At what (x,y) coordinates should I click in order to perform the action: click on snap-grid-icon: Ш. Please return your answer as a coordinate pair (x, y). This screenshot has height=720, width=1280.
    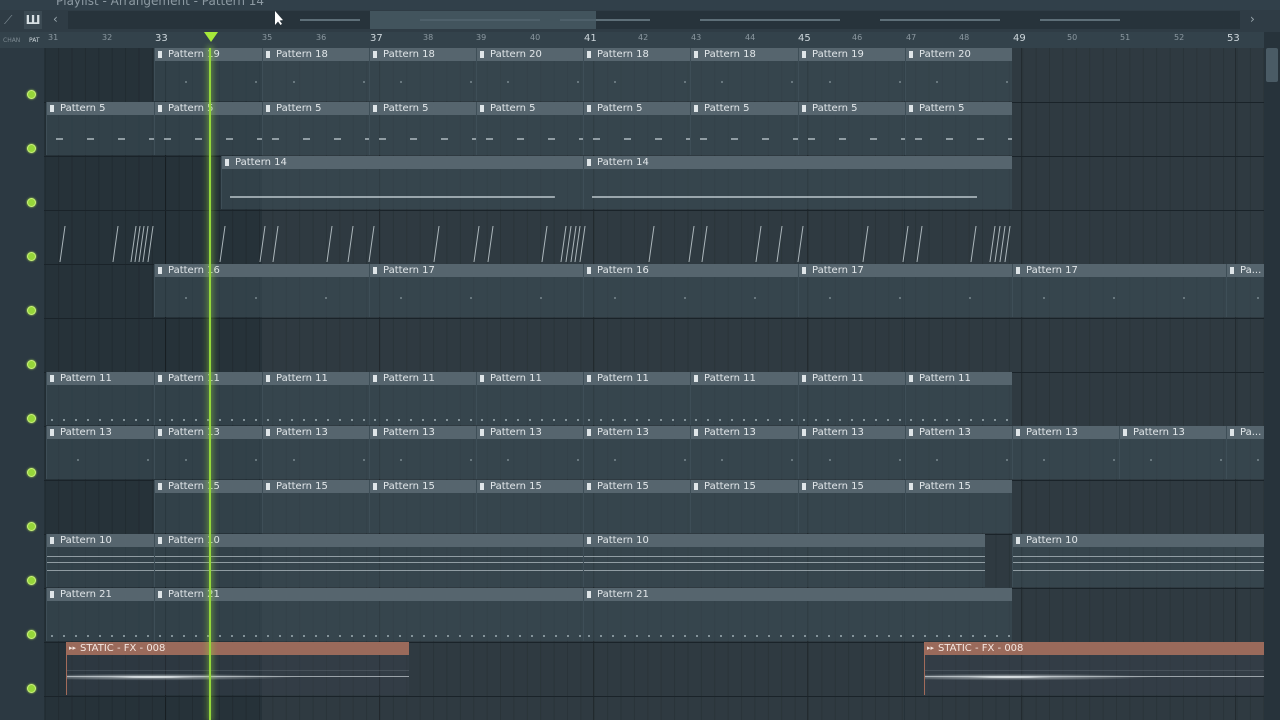
    Looking at the image, I should click on (33, 20).